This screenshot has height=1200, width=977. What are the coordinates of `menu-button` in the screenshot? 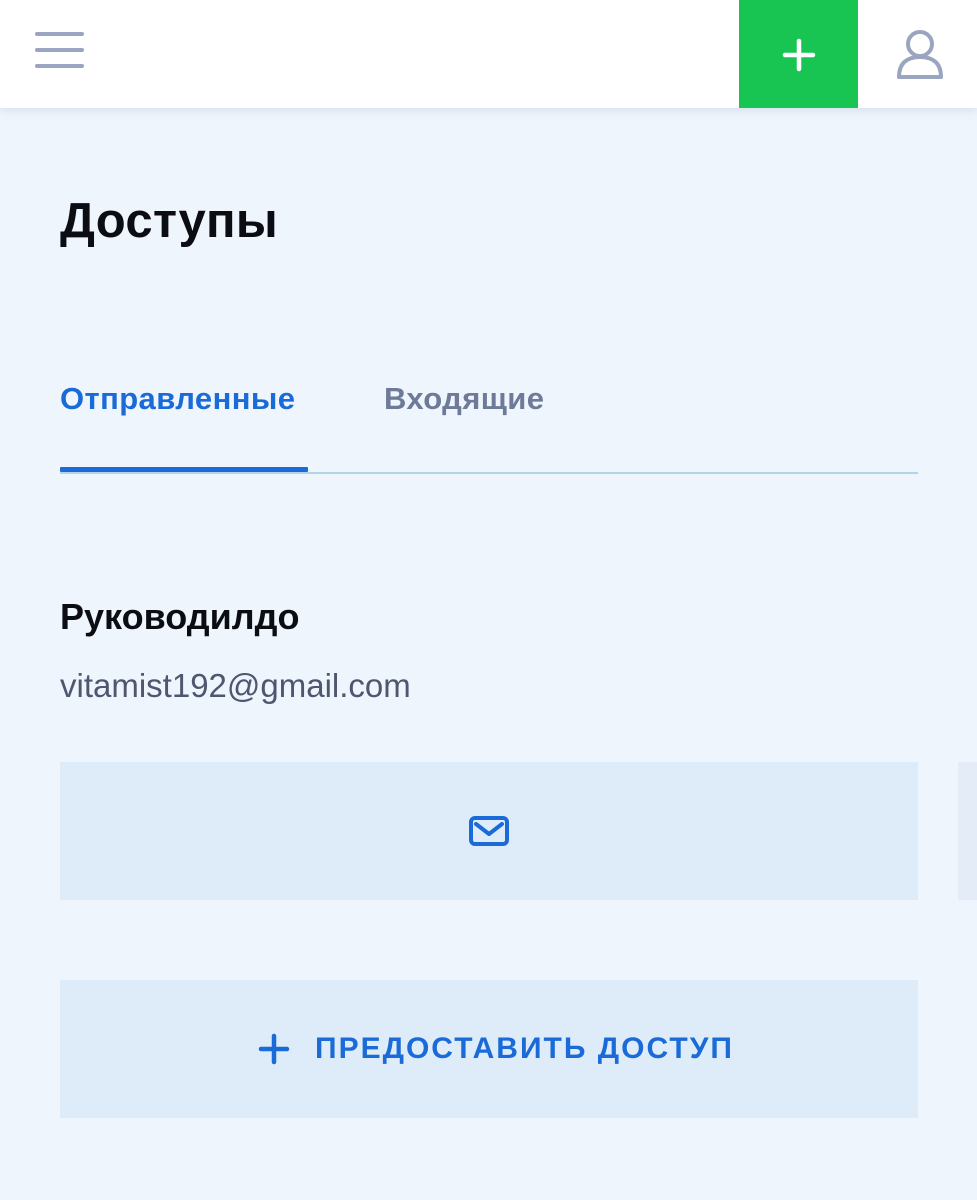 It's located at (60, 50).